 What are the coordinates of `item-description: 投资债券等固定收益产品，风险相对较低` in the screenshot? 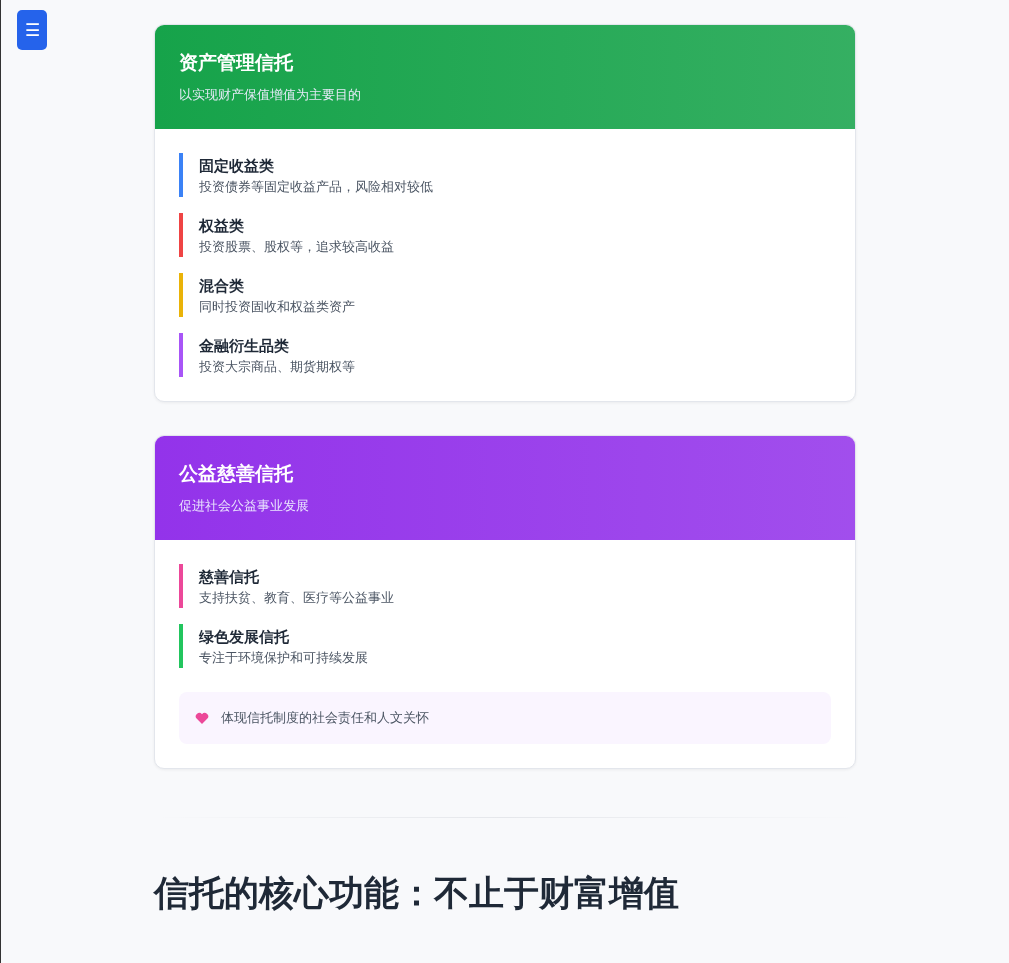 It's located at (316, 186).